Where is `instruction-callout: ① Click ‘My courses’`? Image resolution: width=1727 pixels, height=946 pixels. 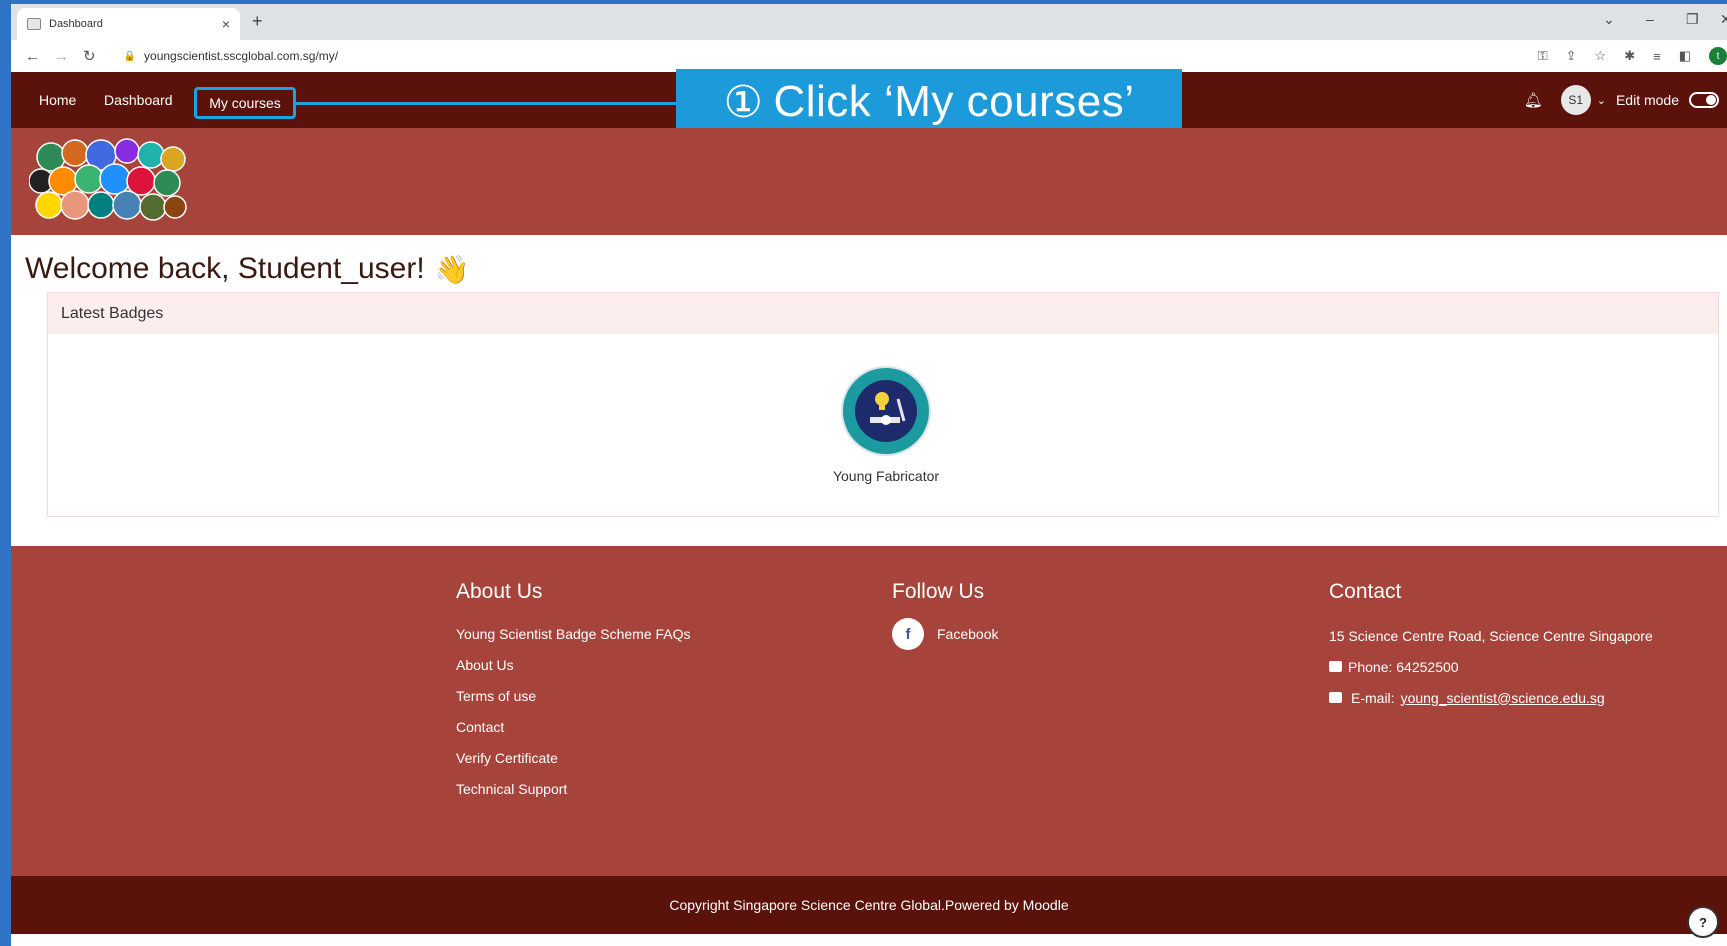
instruction-callout: ① Click ‘My courses’ is located at coordinates (929, 102).